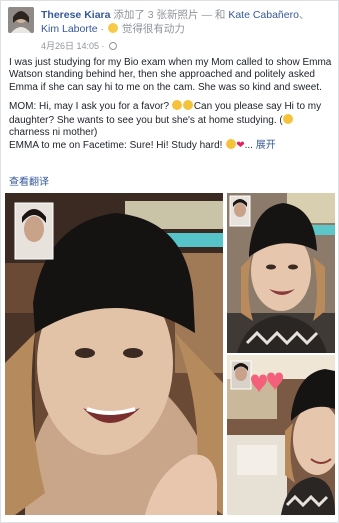 Image resolution: width=339 pixels, height=523 pixels. I want to click on tagged-user-link-2: Kim Laborte, so click(69, 29).